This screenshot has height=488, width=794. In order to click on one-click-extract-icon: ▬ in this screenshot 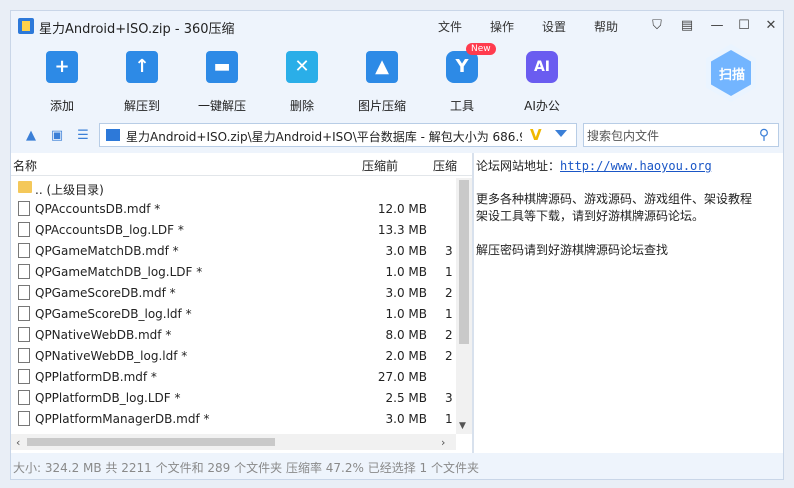, I will do `click(222, 67)`.